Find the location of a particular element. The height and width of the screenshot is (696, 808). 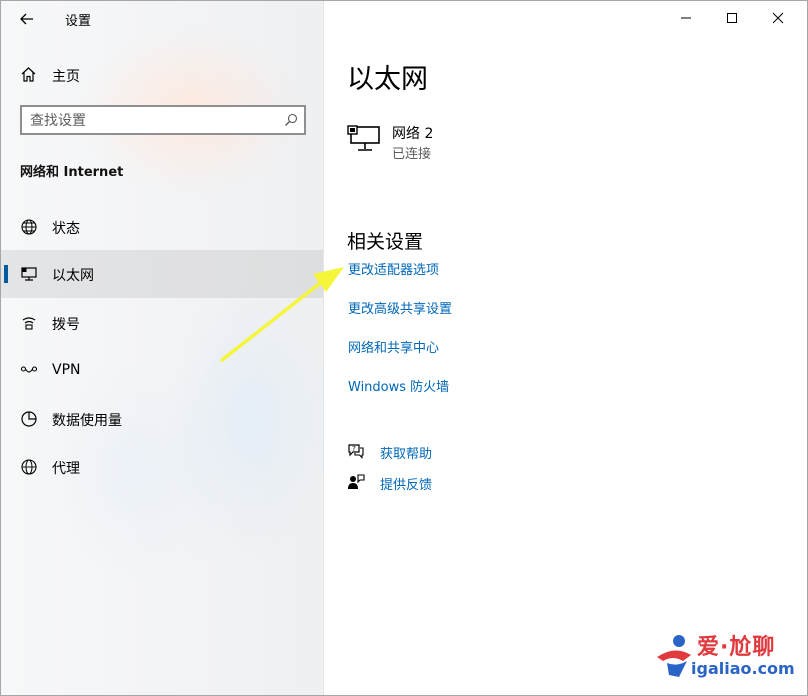

dialup-icon is located at coordinates (29, 323).